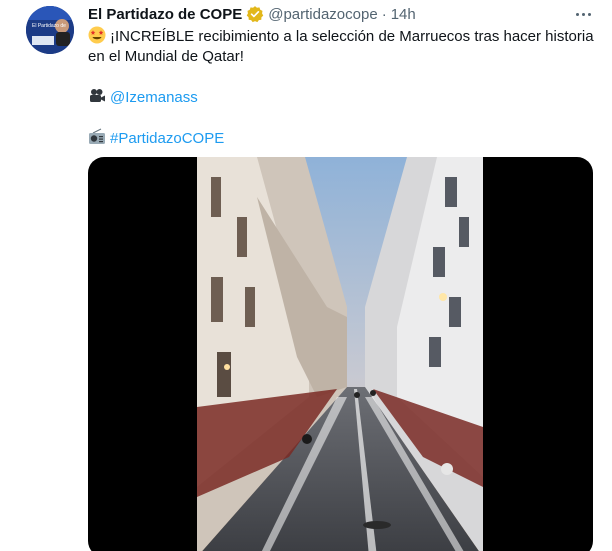 Image resolution: width=612 pixels, height=551 pixels. I want to click on verified-badge-icon, so click(255, 14).